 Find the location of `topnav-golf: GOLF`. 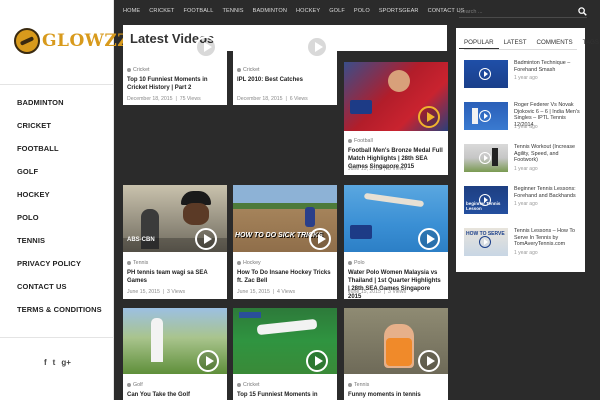

topnav-golf: GOLF is located at coordinates (337, 11).